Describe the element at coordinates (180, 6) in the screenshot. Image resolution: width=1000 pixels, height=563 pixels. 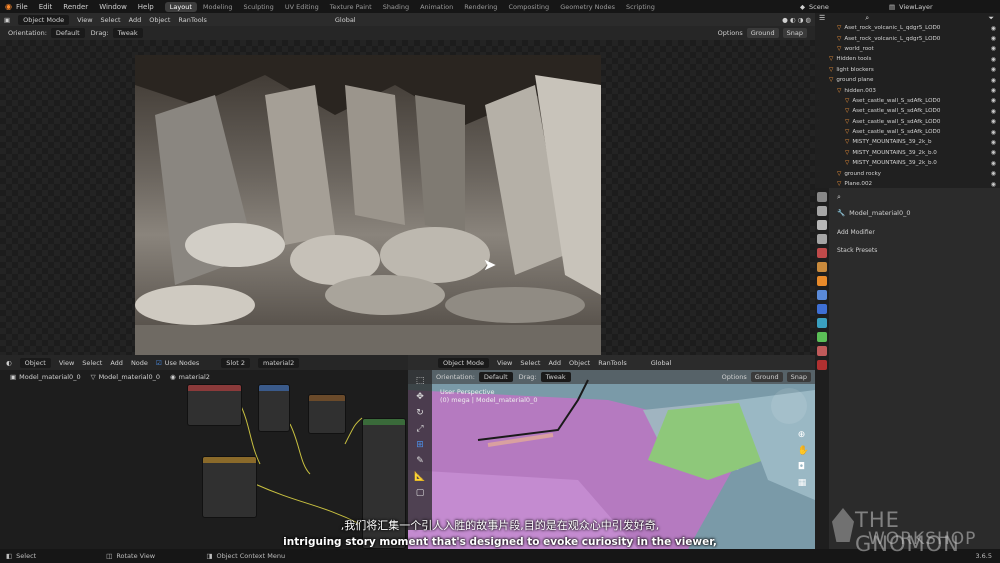
I see `tab-layout: Layout` at that location.